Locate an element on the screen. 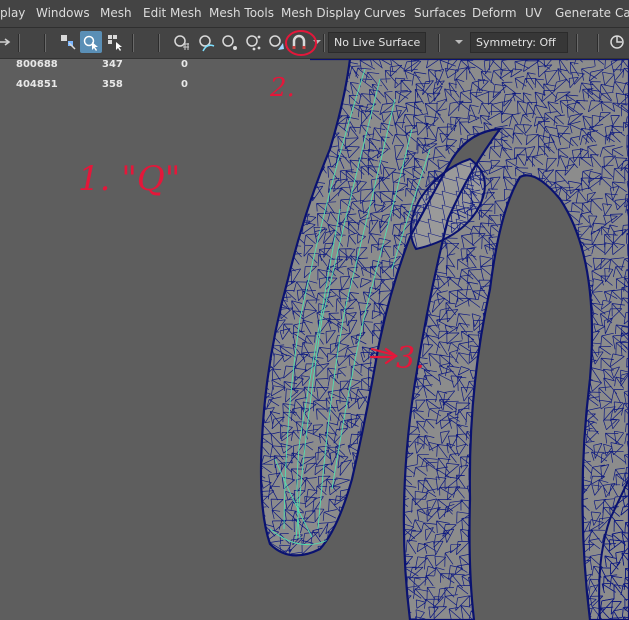 The image size is (629, 620). snap-to-point-icon is located at coordinates (229, 42).